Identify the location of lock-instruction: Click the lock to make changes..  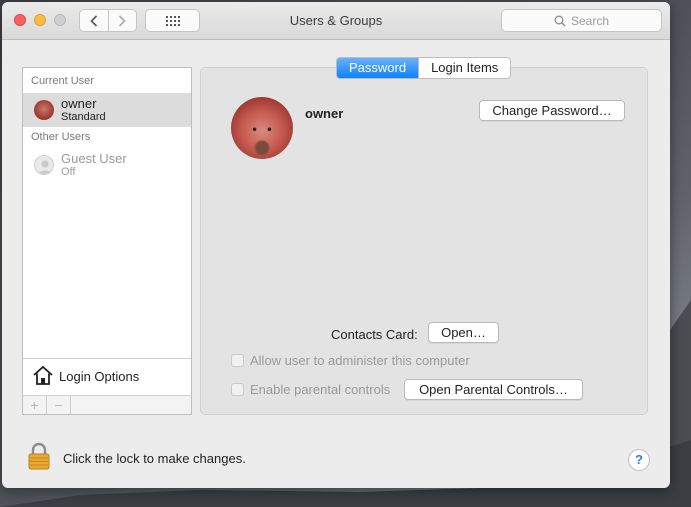
(154, 458).